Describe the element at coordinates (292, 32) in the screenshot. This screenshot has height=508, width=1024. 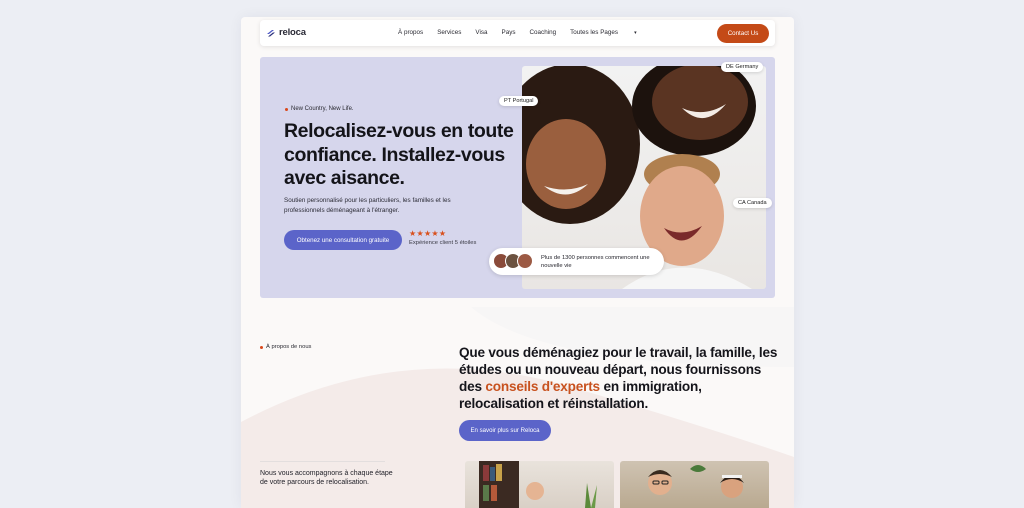
I see `logo-text: reloca` at that location.